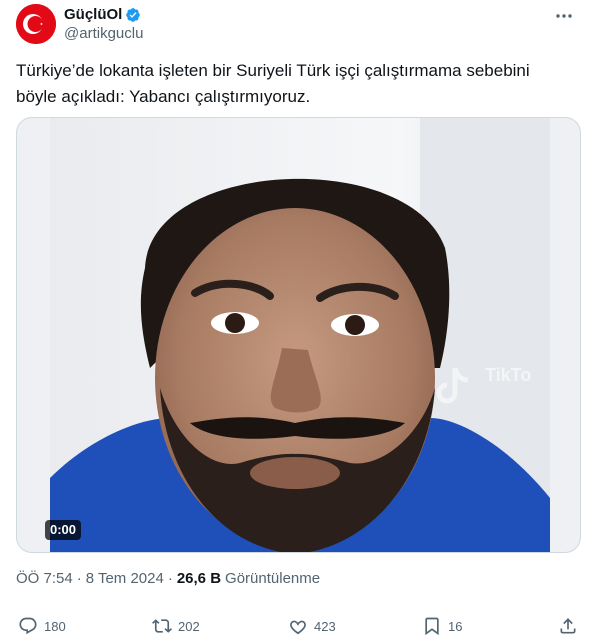 The height and width of the screenshot is (640, 591). What do you see at coordinates (55, 626) in the screenshot?
I see `reply-count: 180` at bounding box center [55, 626].